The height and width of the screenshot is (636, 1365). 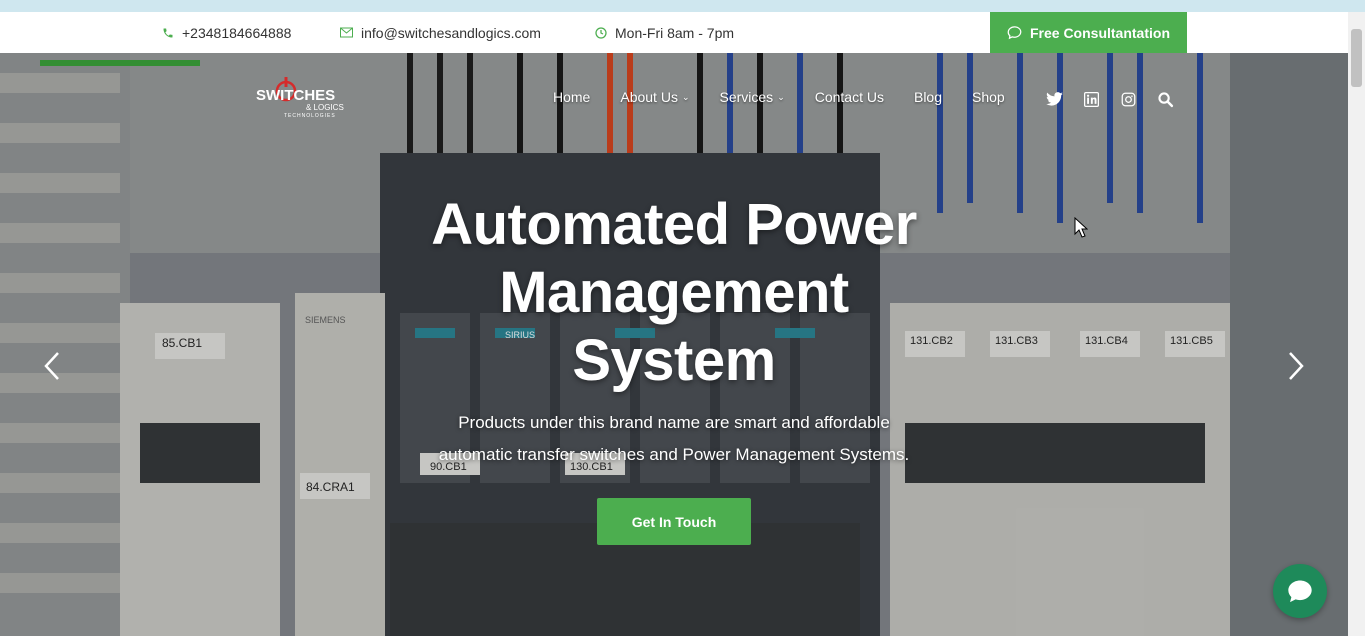 I want to click on nav-item-blog: Blog, so click(x=928, y=97).